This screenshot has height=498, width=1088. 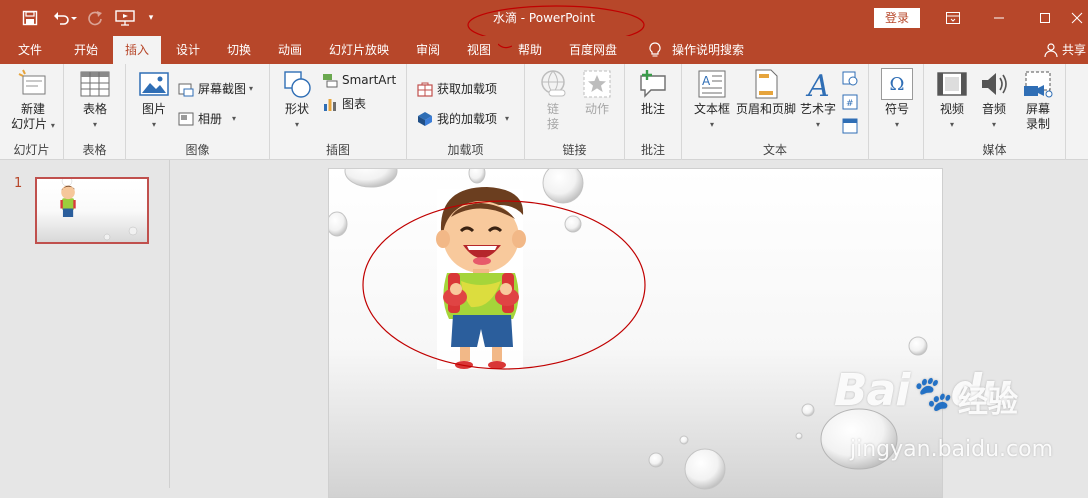 What do you see at coordinates (897, 18) in the screenshot?
I see `login-button: 登录` at bounding box center [897, 18].